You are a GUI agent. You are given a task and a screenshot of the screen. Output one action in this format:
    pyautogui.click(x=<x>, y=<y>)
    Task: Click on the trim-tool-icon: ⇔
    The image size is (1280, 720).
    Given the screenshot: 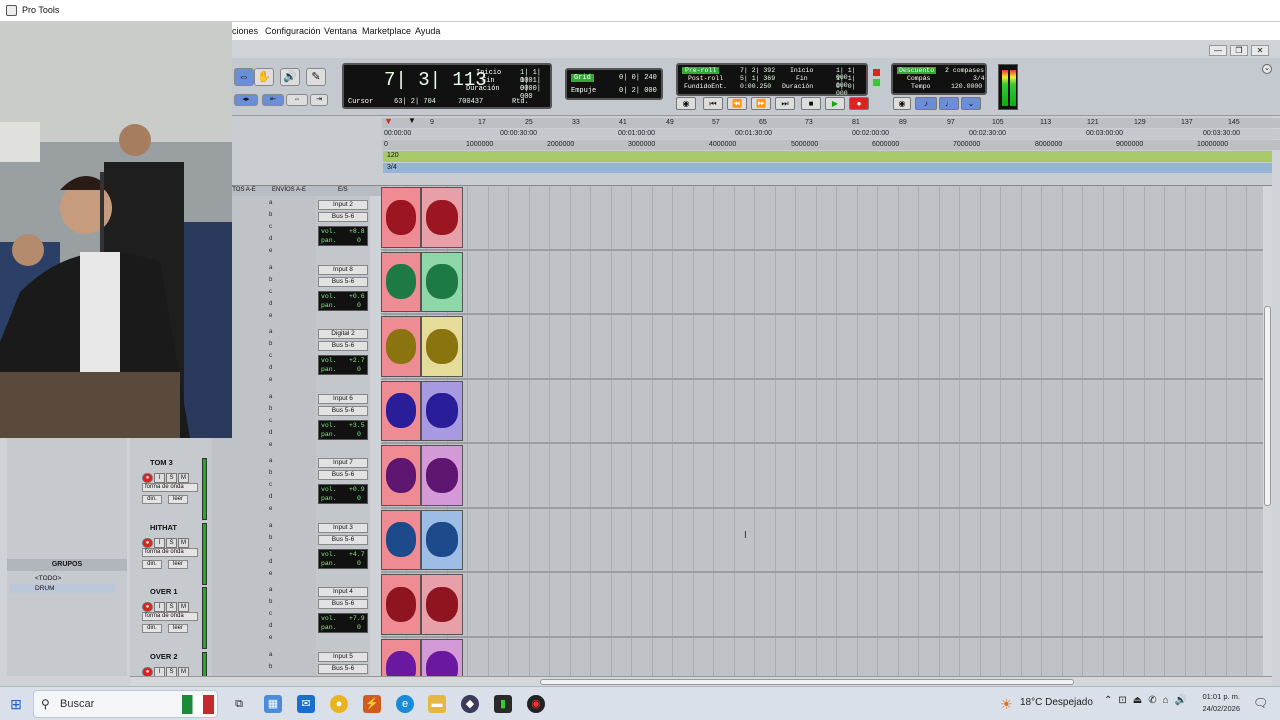 What is the action you would take?
    pyautogui.click(x=244, y=77)
    